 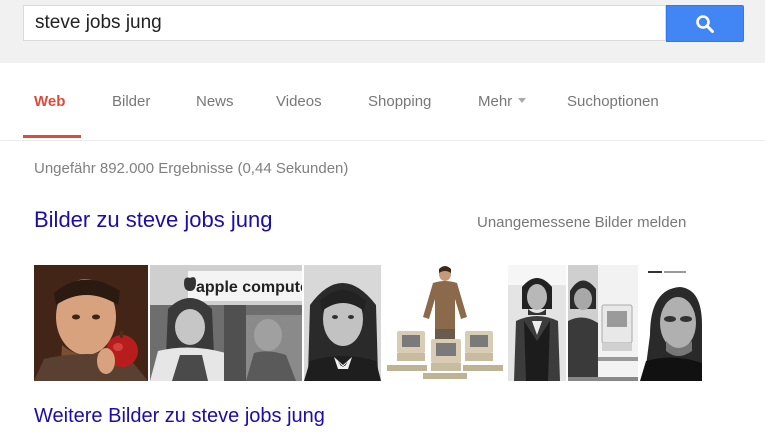 I want to click on image-thumbnail-2: apple computer, so click(x=226, y=323).